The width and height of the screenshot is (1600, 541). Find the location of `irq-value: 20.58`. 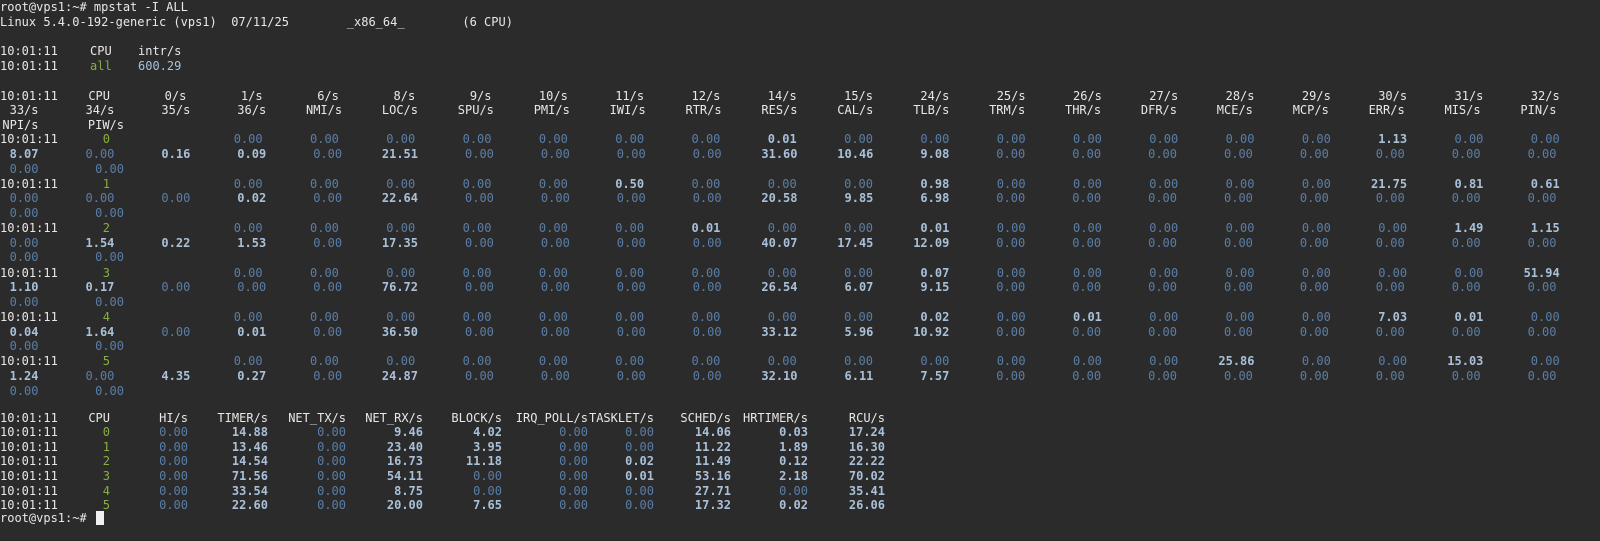

irq-value: 20.58 is located at coordinates (779, 198).